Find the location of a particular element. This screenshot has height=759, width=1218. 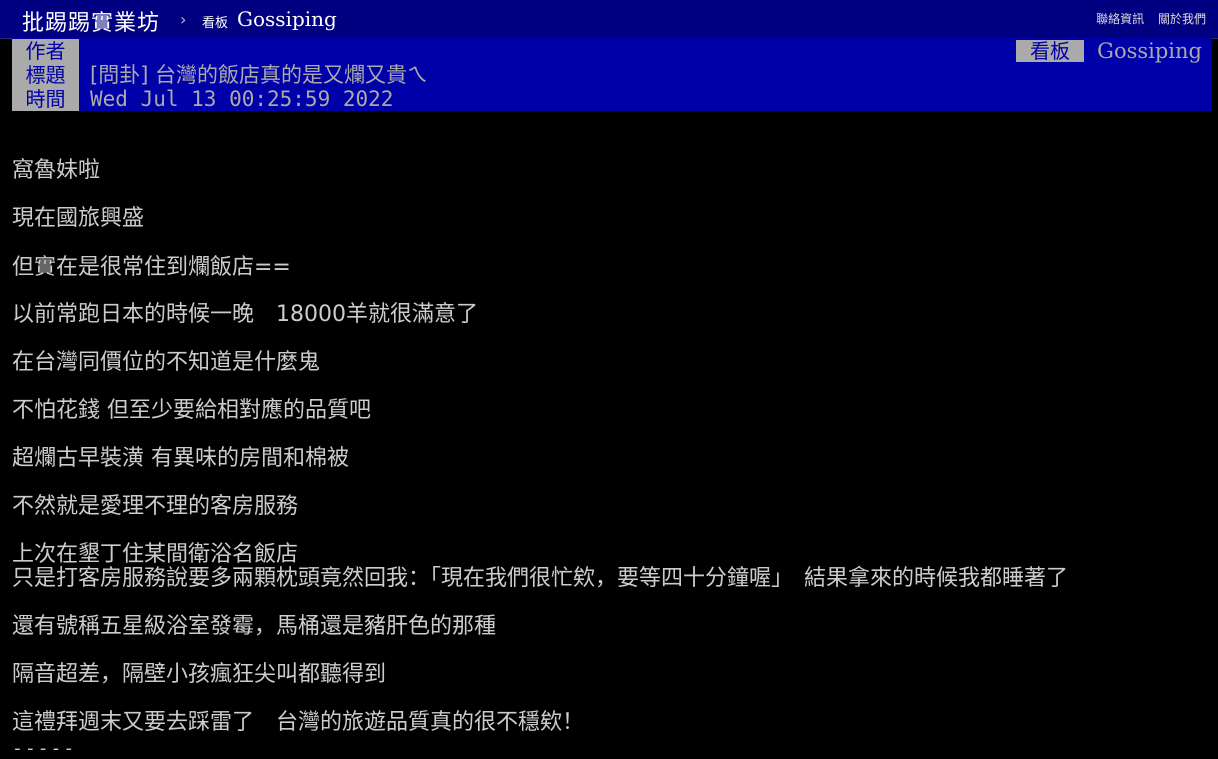

body-line: 超爛古早裝潢 有異味的房間和棉被 is located at coordinates (180, 458).